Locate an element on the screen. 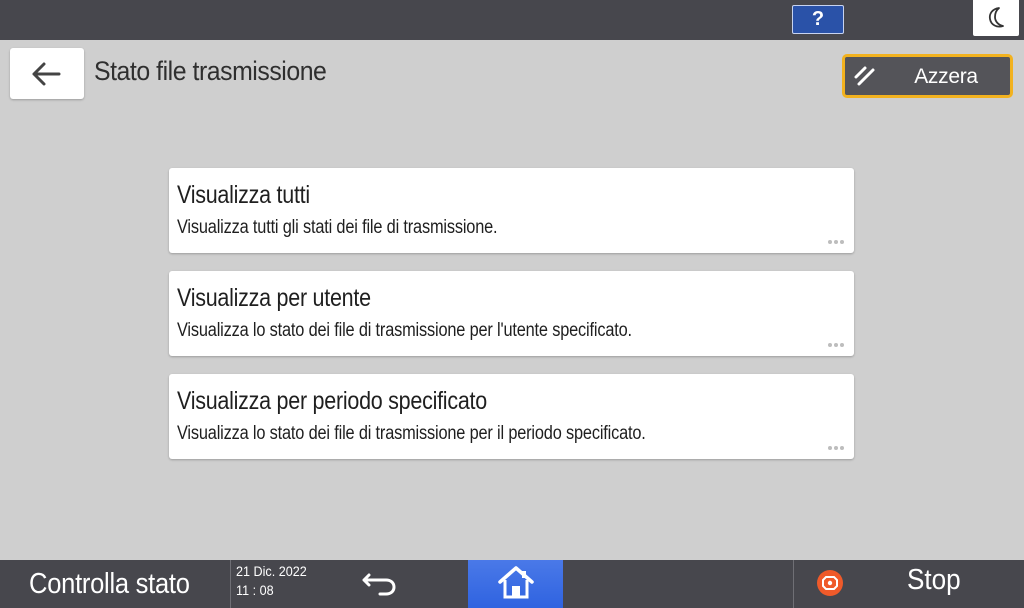 This screenshot has height=608, width=1024. time-text: 11 : 08 is located at coordinates (255, 590).